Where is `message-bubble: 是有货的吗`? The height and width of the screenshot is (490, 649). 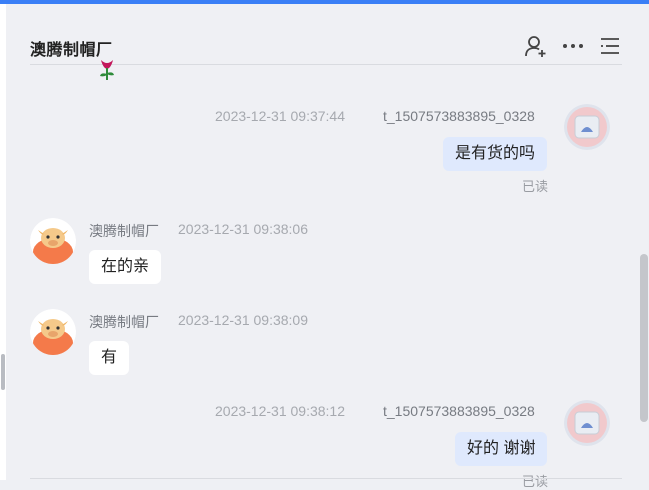 message-bubble: 是有货的吗 is located at coordinates (495, 154).